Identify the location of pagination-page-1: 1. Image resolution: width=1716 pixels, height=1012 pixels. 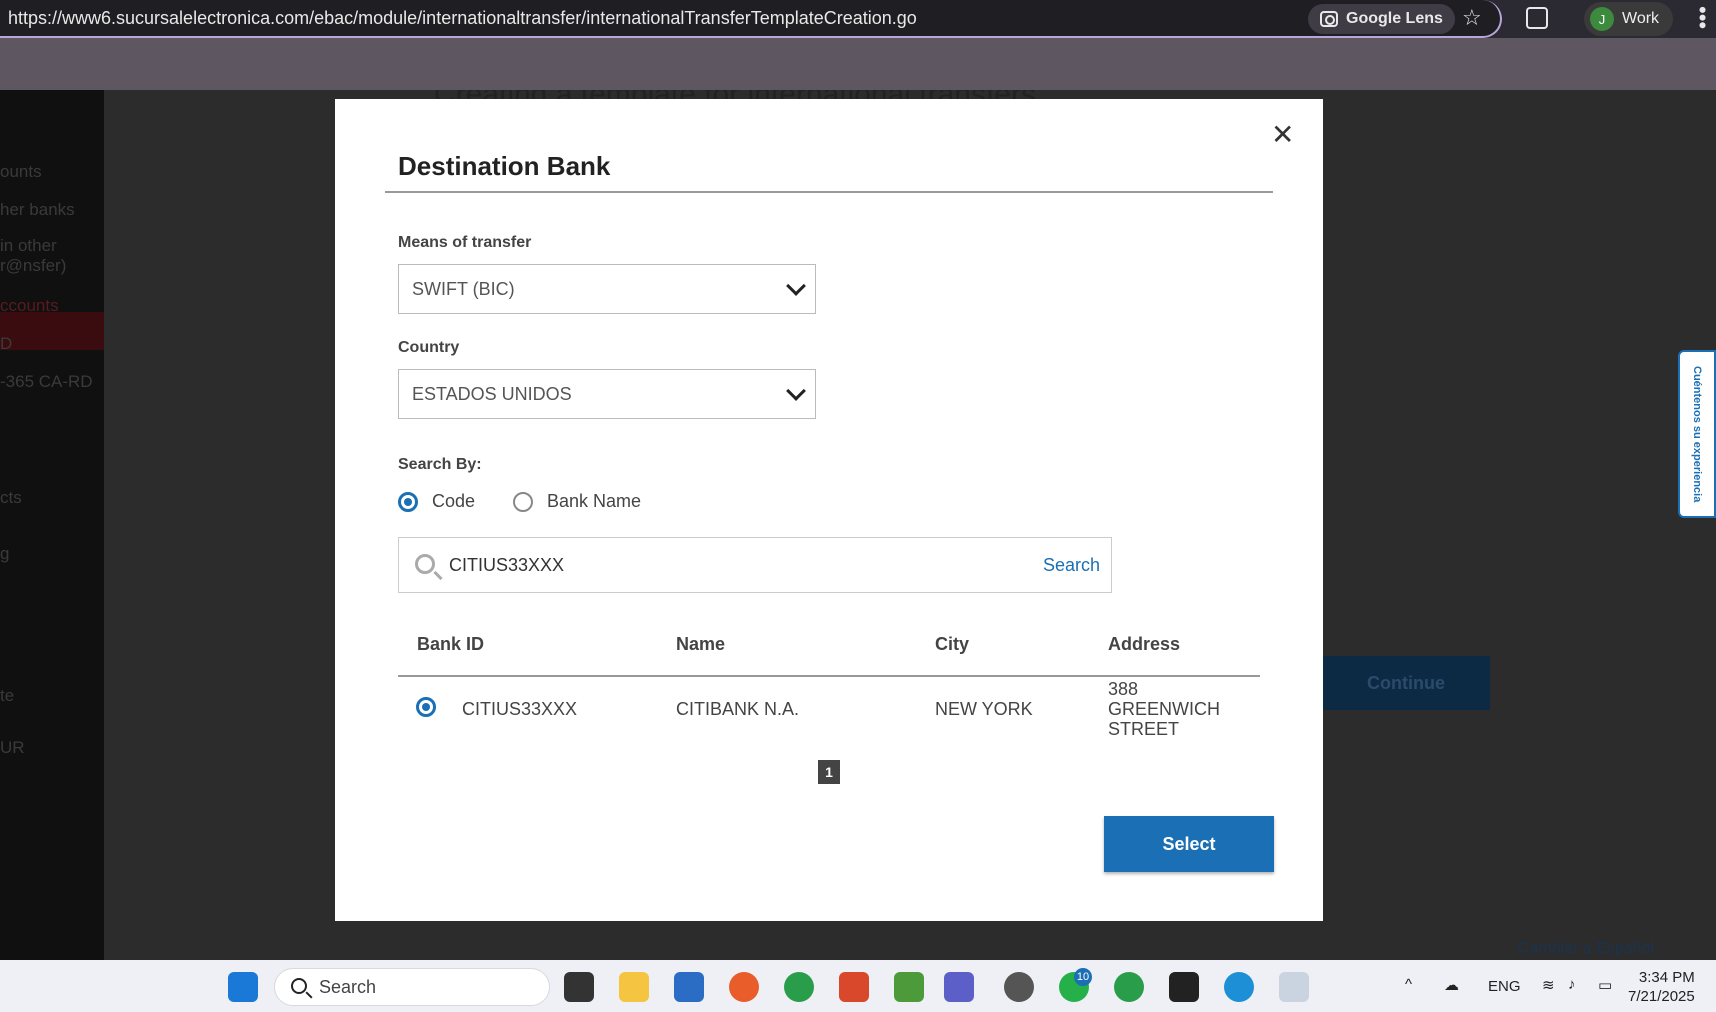
(829, 772).